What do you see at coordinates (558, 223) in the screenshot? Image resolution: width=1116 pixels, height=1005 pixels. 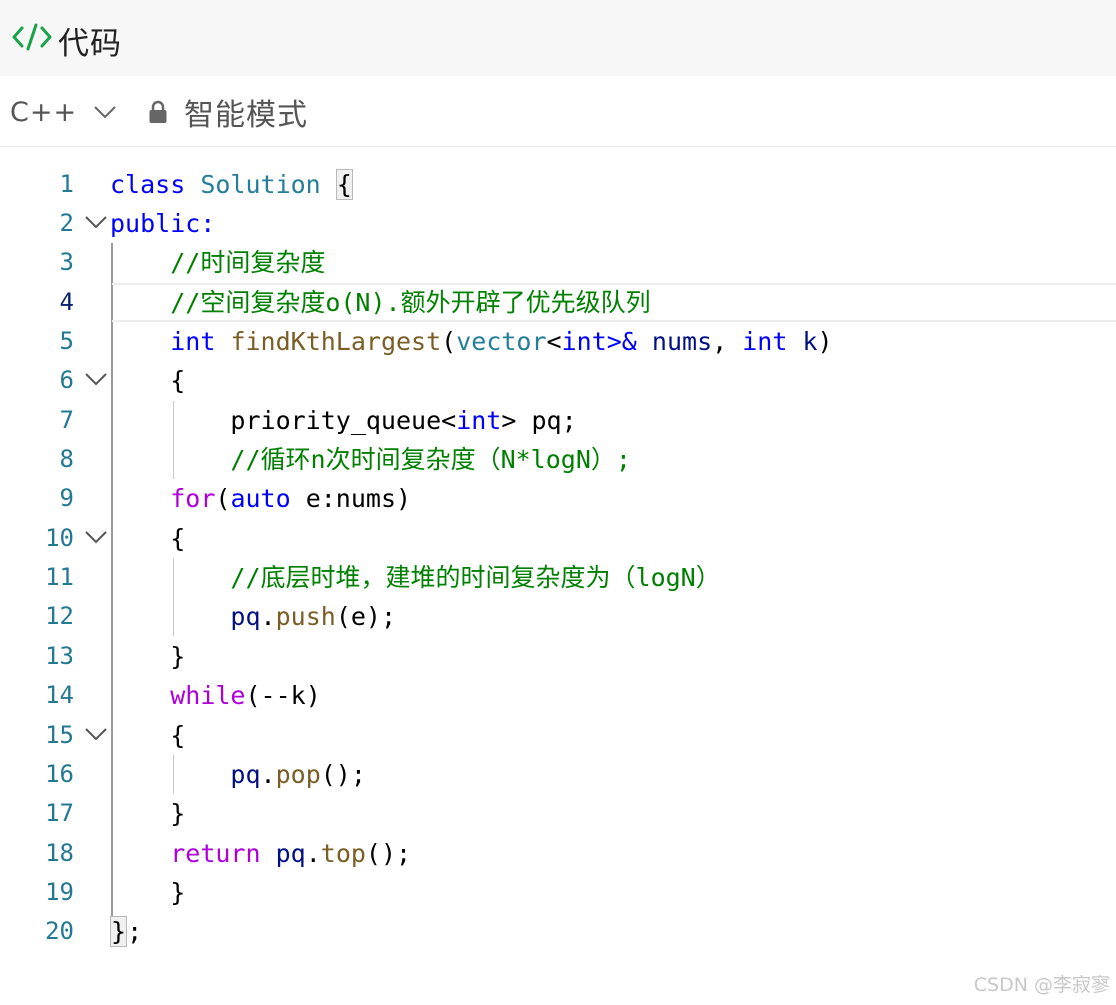 I see `code-line: 2 public:` at bounding box center [558, 223].